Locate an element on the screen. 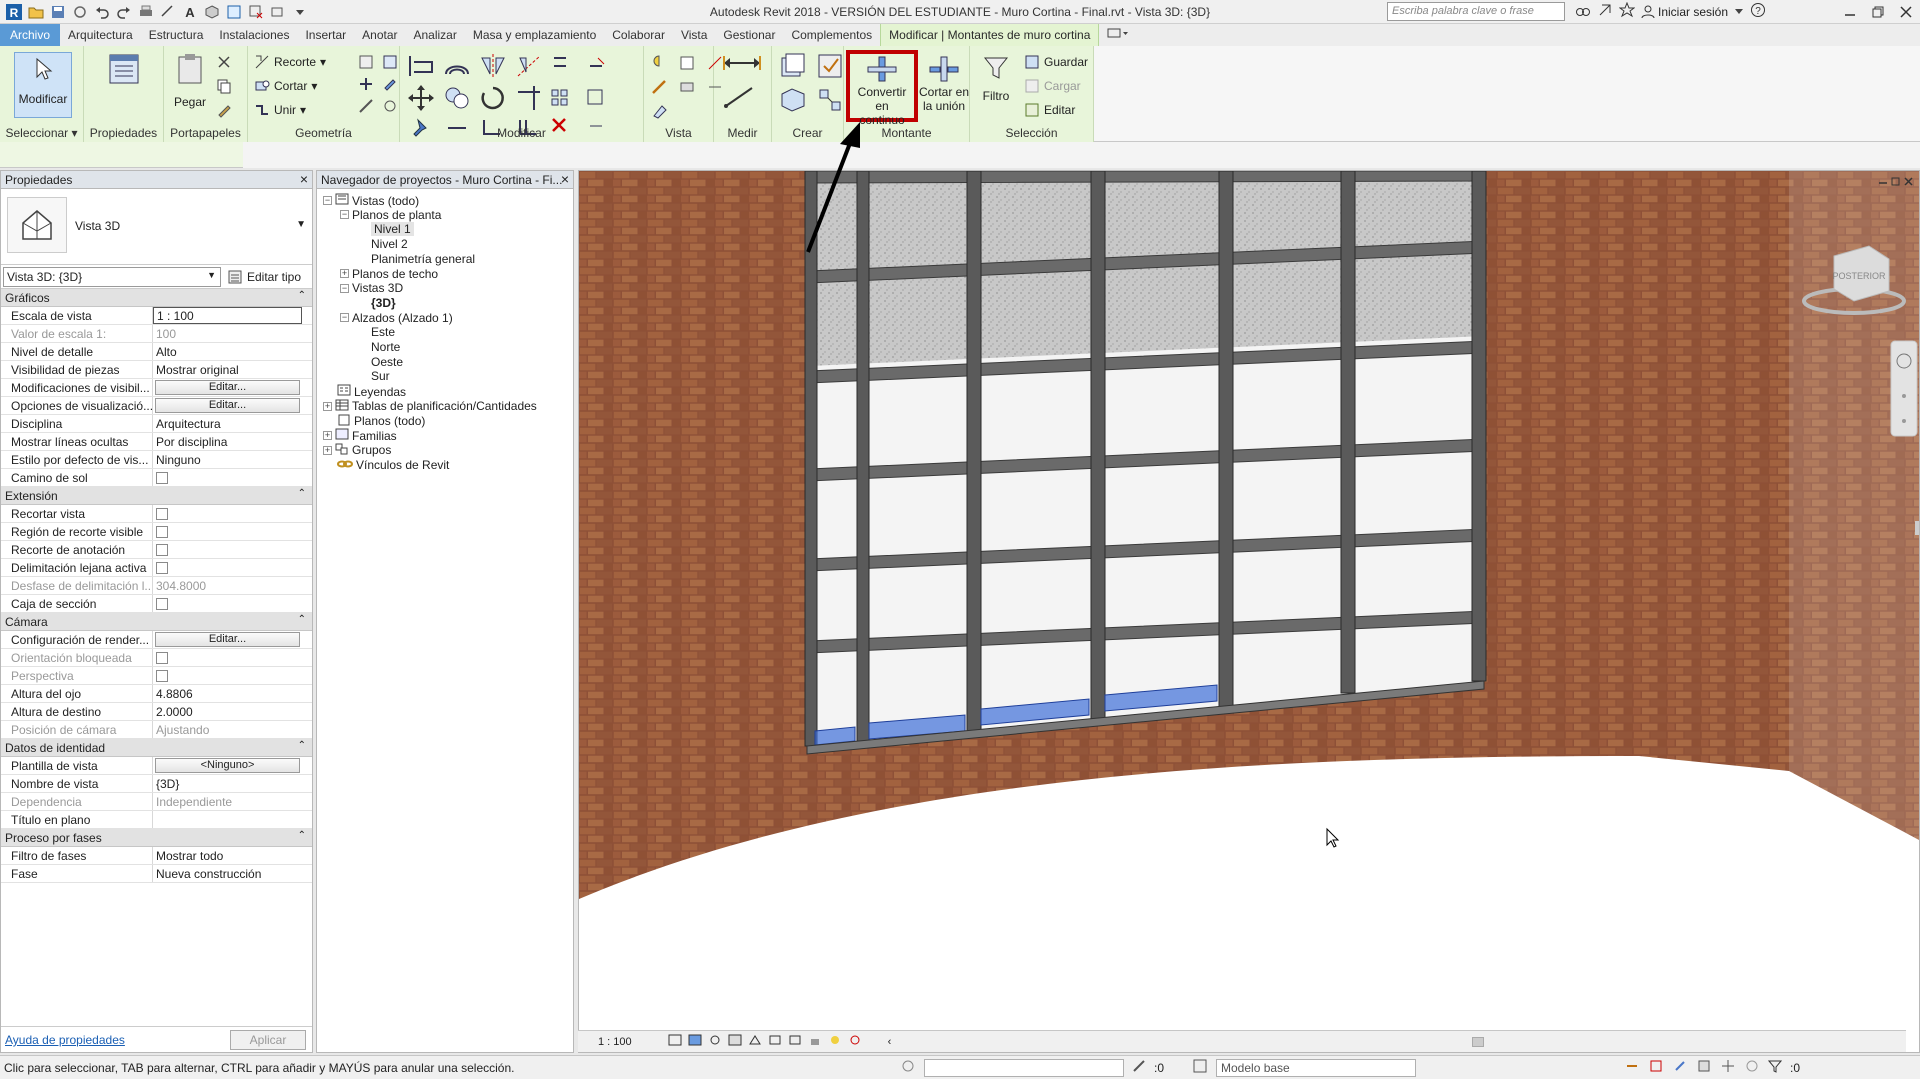  browser-item: Nivel 2 is located at coordinates (382, 244).